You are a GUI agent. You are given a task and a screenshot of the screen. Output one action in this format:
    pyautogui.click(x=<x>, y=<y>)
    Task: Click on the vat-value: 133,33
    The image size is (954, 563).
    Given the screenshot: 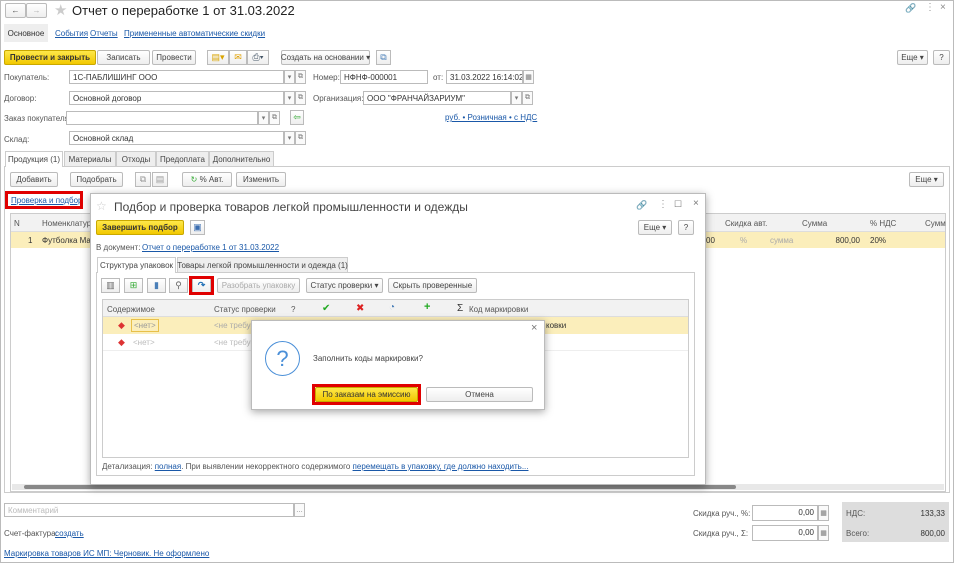 What is the action you would take?
    pyautogui.click(x=932, y=513)
    